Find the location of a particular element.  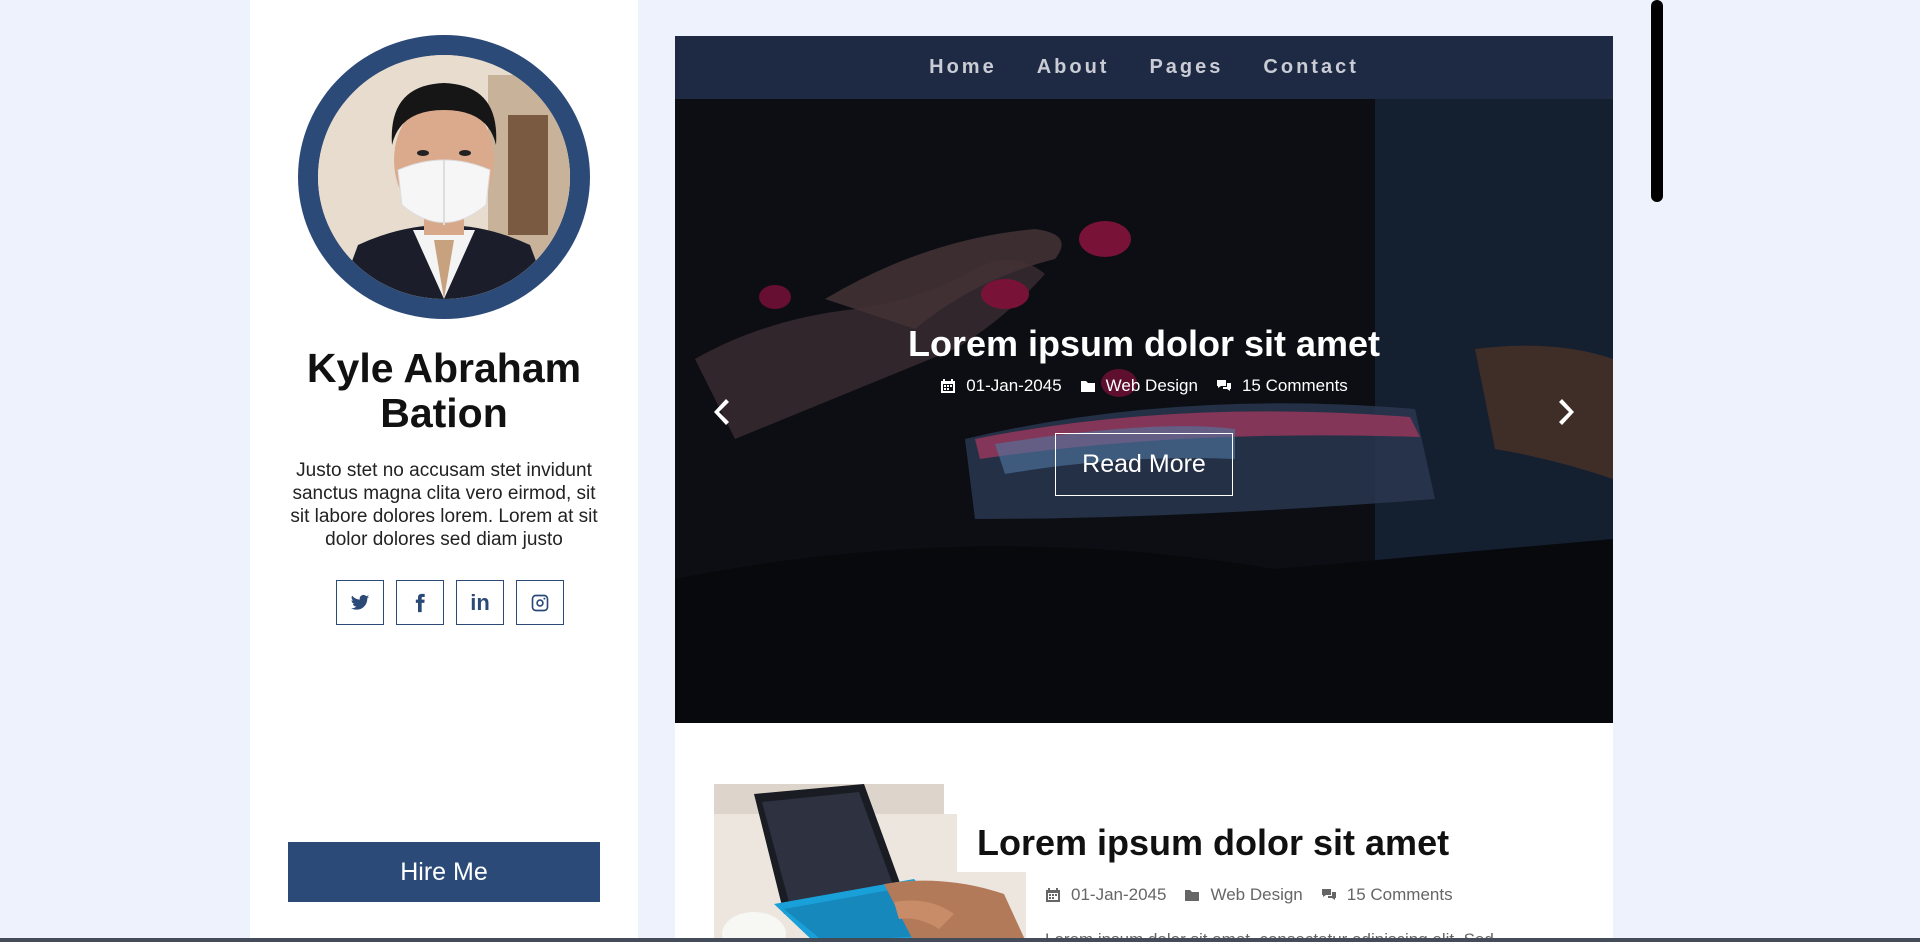

twitter-icon is located at coordinates (360, 602).